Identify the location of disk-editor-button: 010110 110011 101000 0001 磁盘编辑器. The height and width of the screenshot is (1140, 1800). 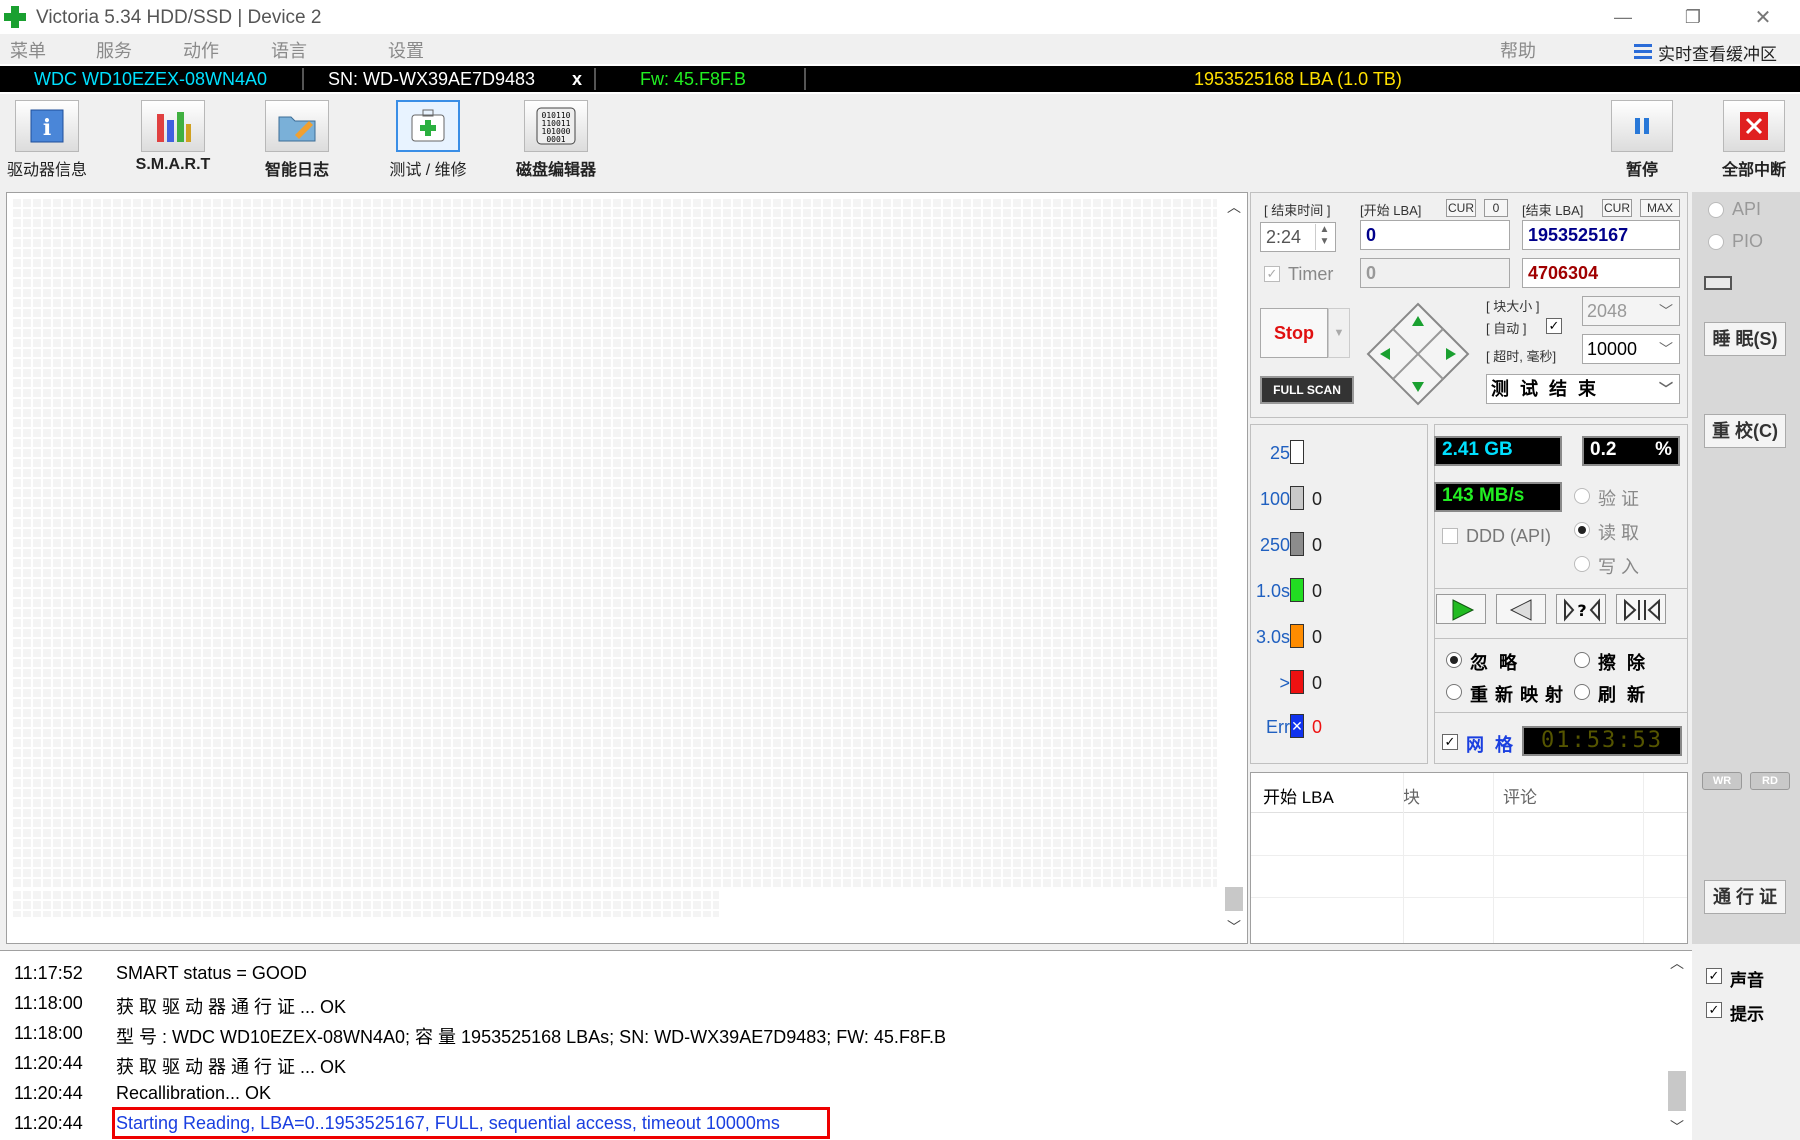
(556, 140).